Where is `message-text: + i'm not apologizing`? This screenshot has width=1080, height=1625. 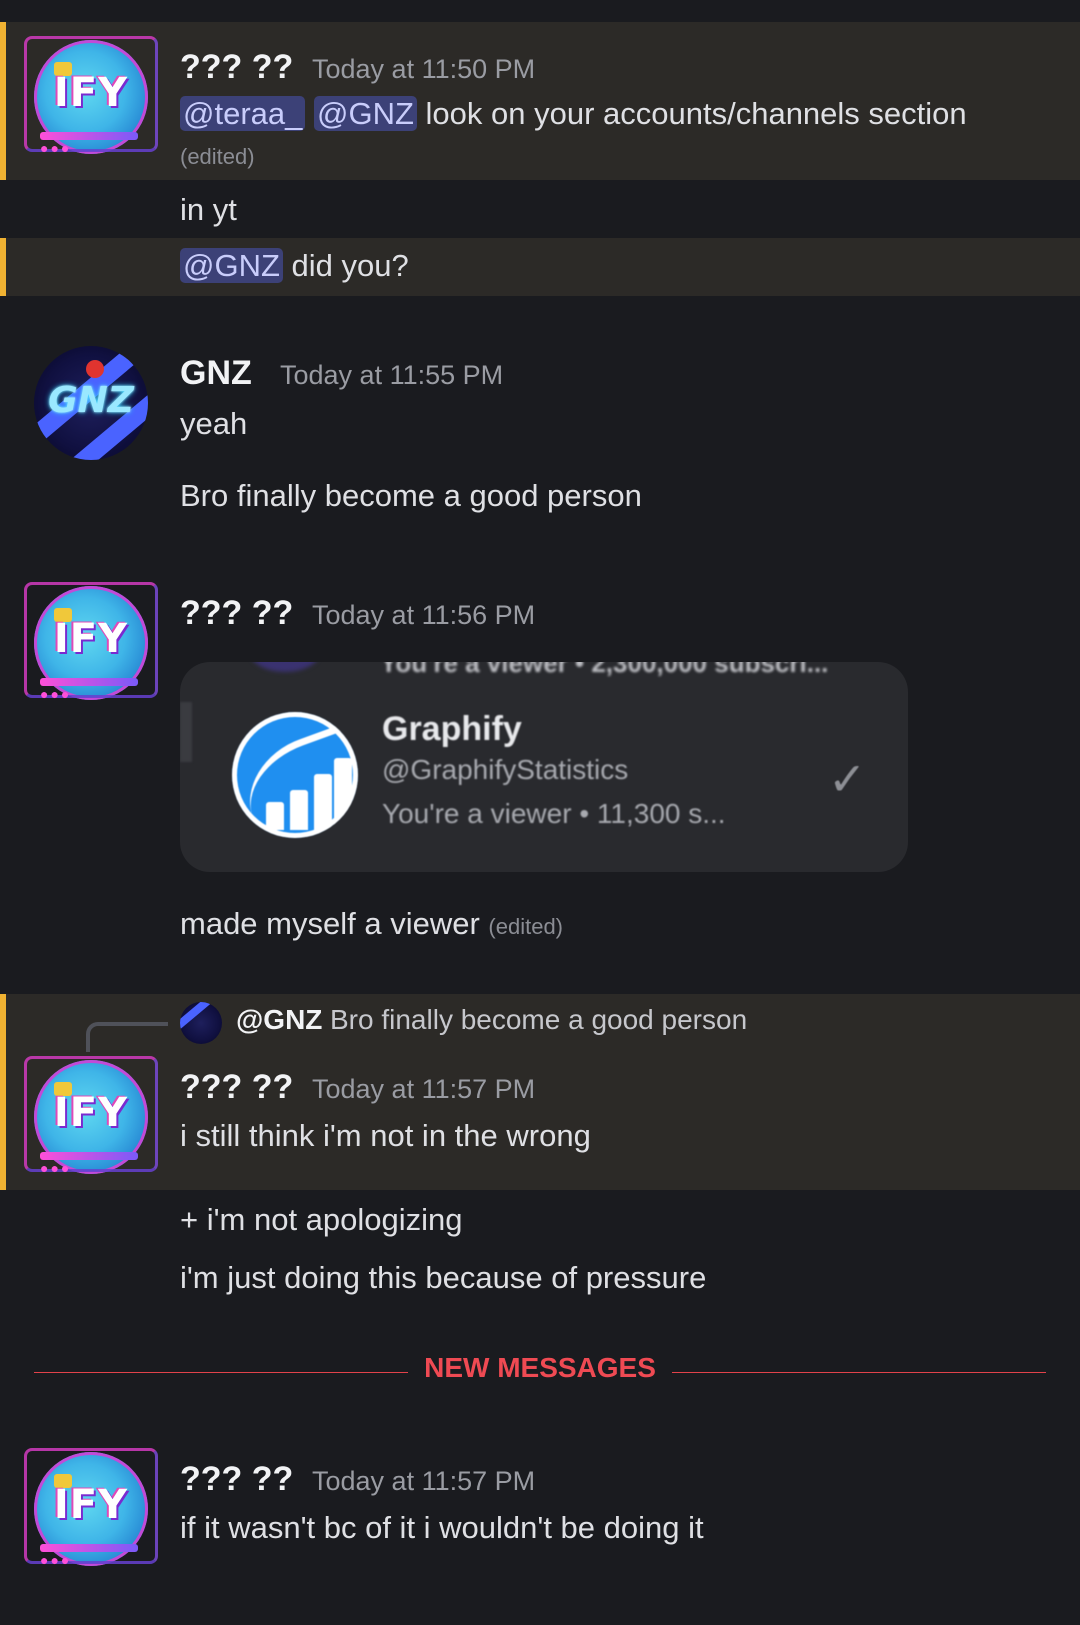 message-text: + i'm not apologizing is located at coordinates (321, 1219).